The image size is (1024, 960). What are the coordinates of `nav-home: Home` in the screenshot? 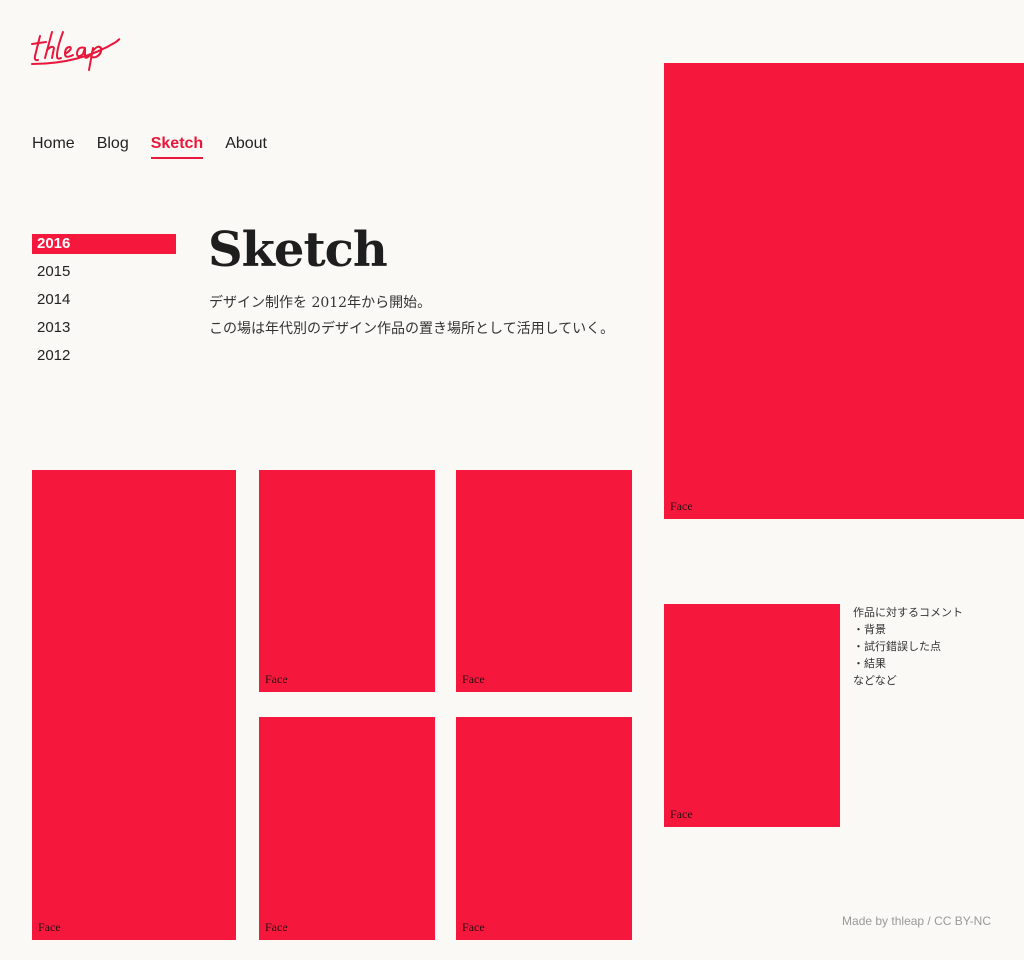 It's located at (53, 146).